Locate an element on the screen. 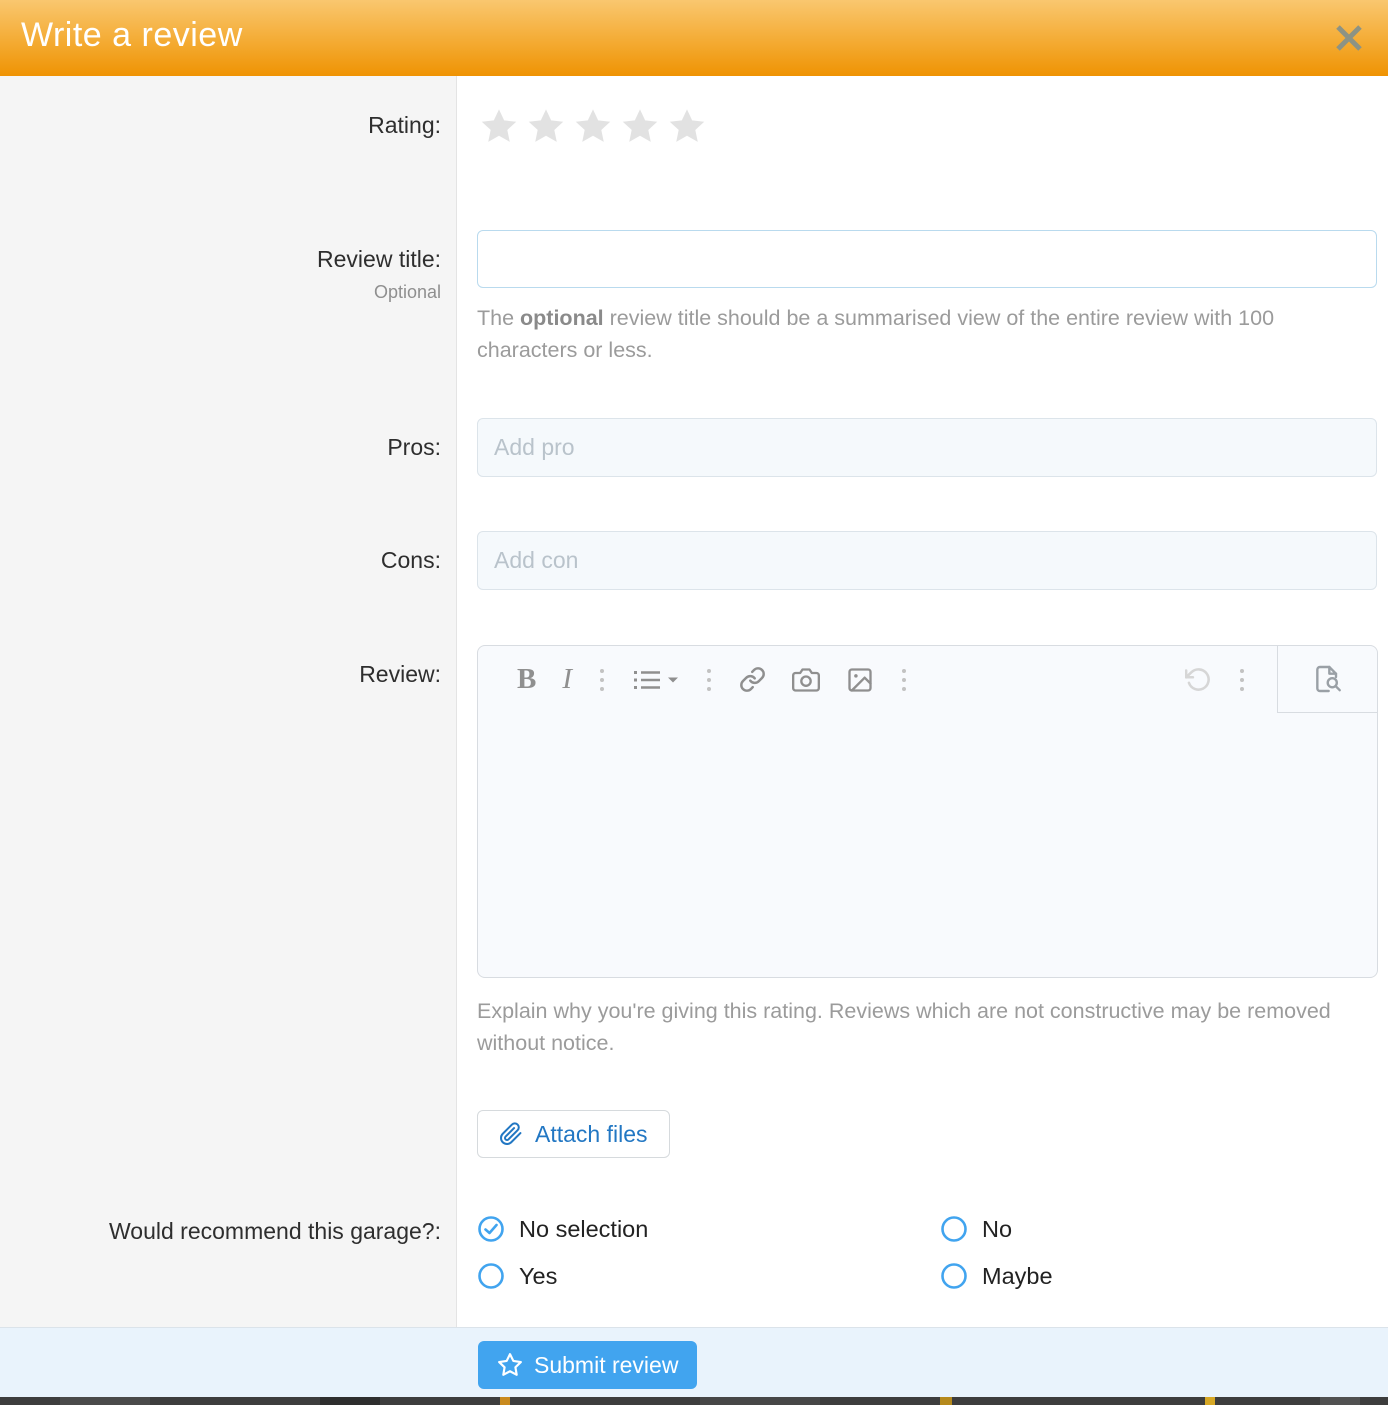 This screenshot has height=1405, width=1388. modal-header: Write a review is located at coordinates (694, 38).